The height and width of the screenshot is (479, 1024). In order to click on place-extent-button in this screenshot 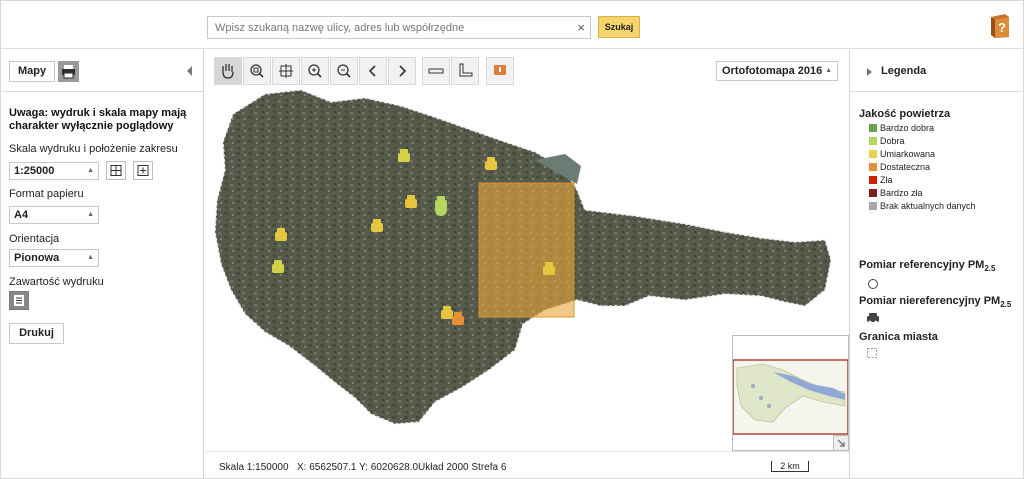, I will do `click(143, 170)`.